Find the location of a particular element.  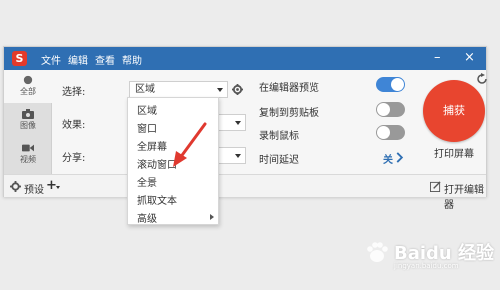

all-icon is located at coordinates (28, 80).